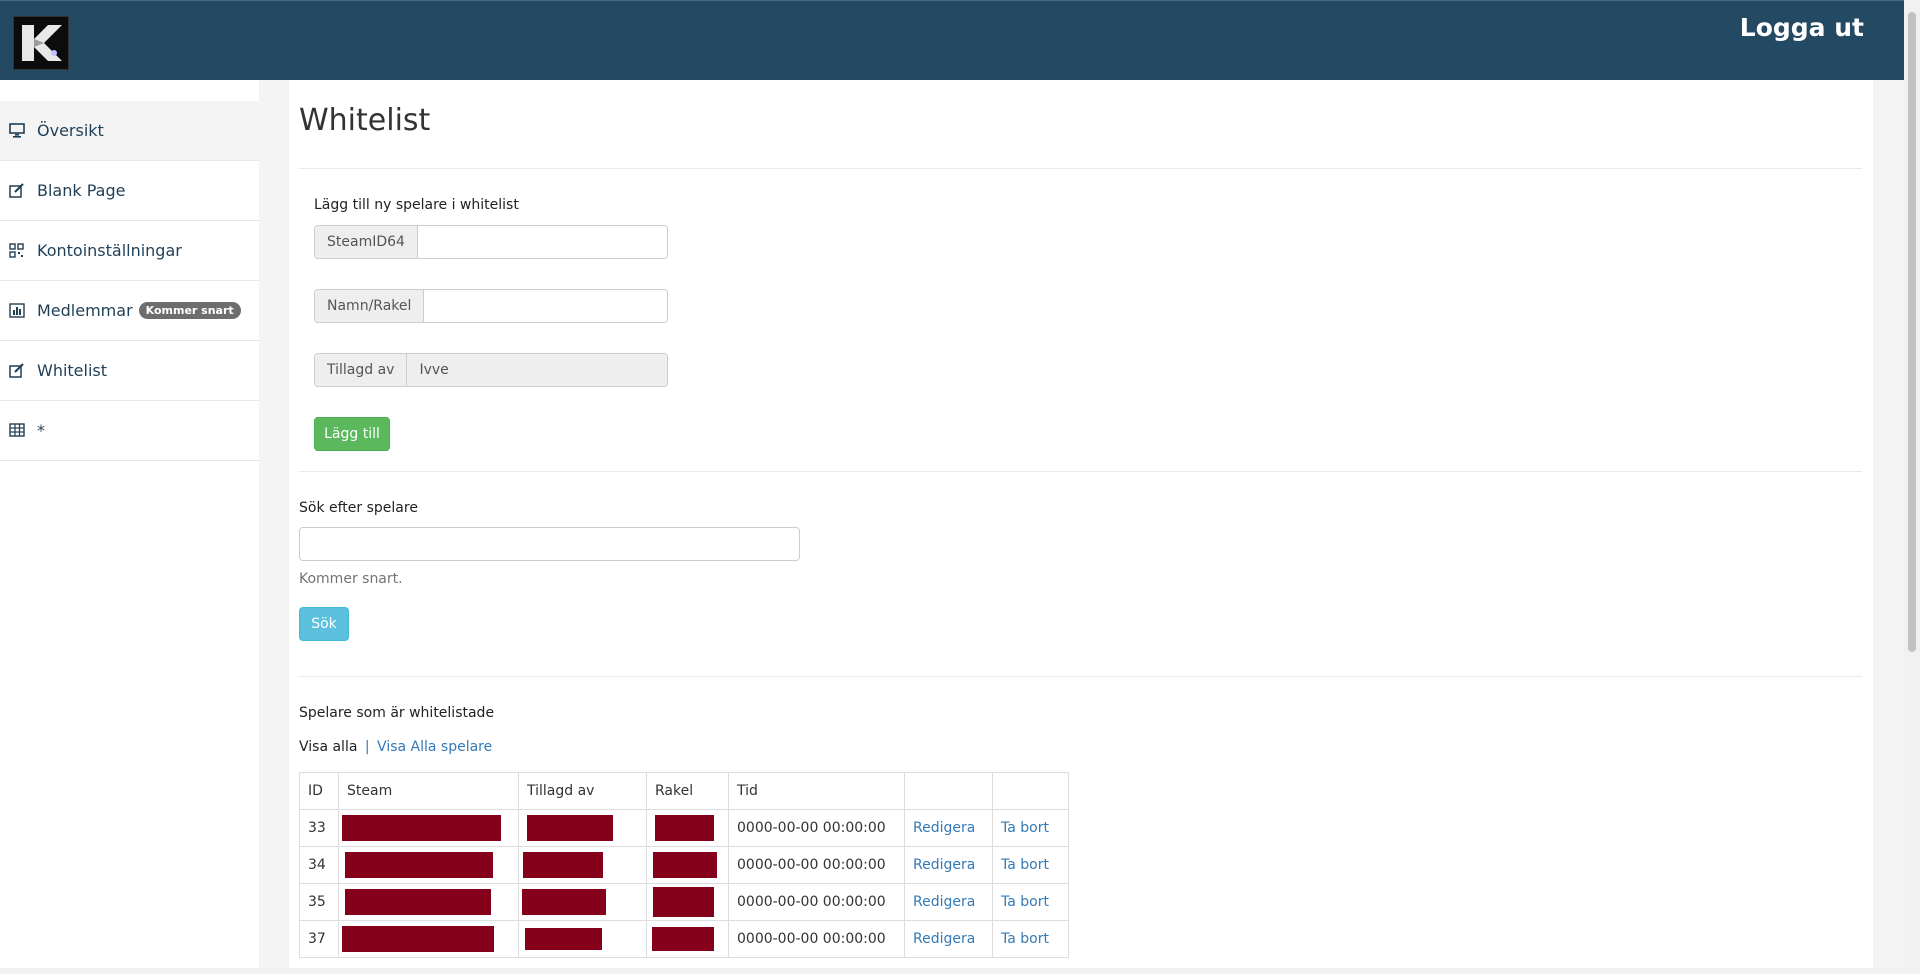  What do you see at coordinates (319, 791) in the screenshot?
I see `column-header-id: ID` at bounding box center [319, 791].